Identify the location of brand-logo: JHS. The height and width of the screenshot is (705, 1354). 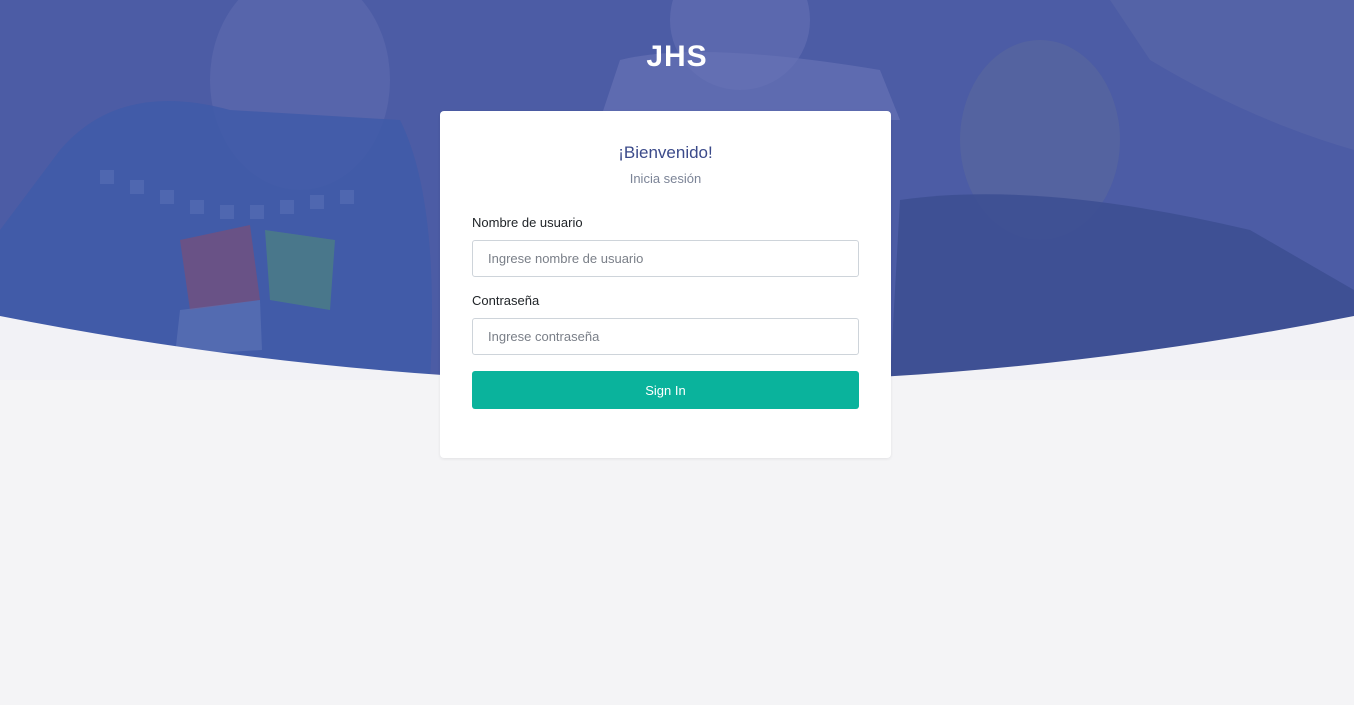
(677, 56).